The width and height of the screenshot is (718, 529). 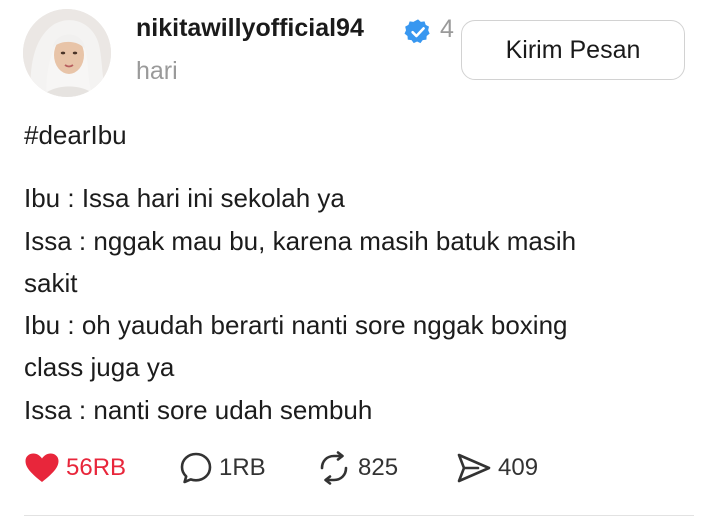 I want to click on verified-badge-icon, so click(x=418, y=32).